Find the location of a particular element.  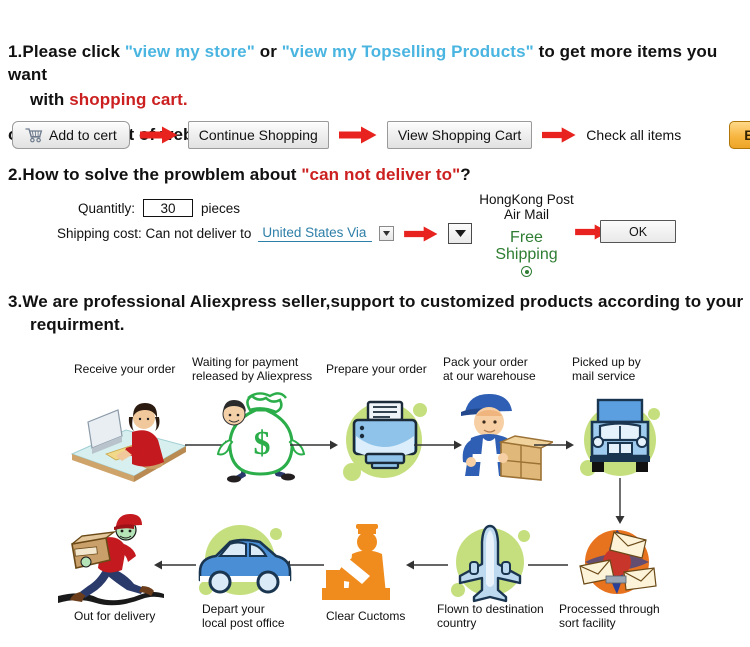

quantity-label: Quantitly: is located at coordinates (107, 208).